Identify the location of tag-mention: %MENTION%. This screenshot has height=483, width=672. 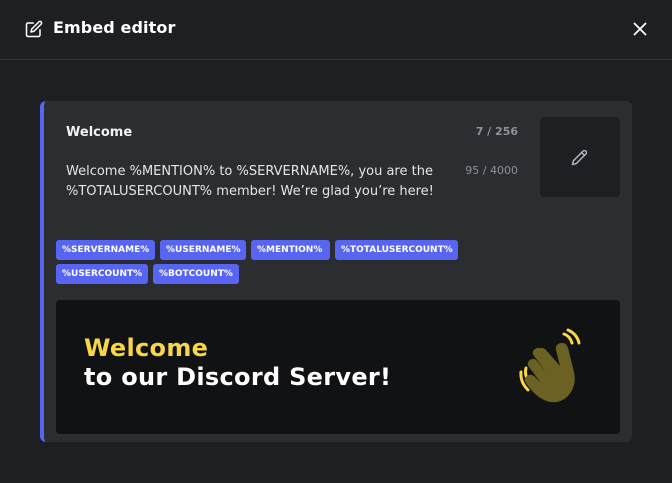
(290, 250).